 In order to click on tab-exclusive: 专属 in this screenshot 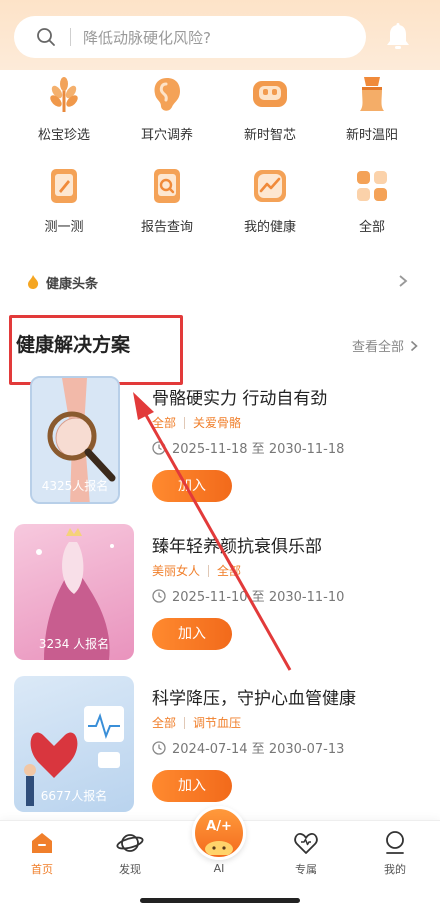, I will do `click(306, 853)`.